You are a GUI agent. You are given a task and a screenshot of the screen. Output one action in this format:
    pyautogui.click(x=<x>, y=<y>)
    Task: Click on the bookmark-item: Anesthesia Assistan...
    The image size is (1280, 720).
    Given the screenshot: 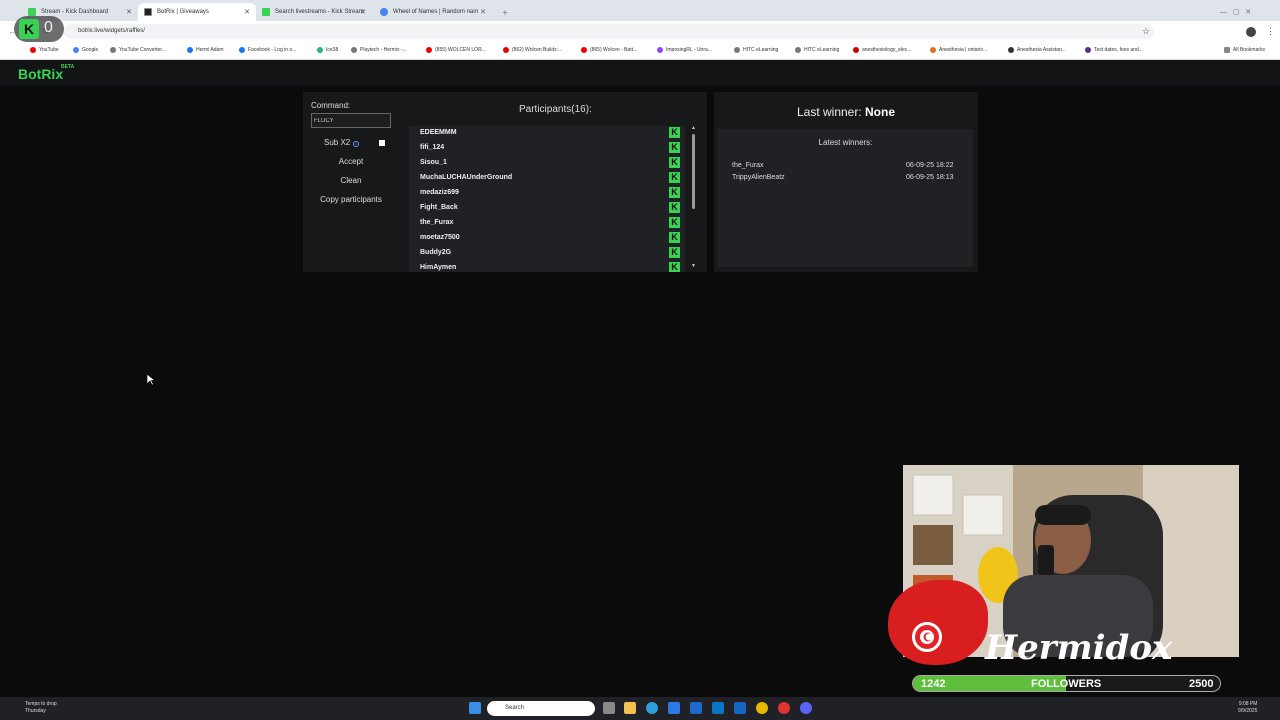 What is the action you would take?
    pyautogui.click(x=1037, y=50)
    